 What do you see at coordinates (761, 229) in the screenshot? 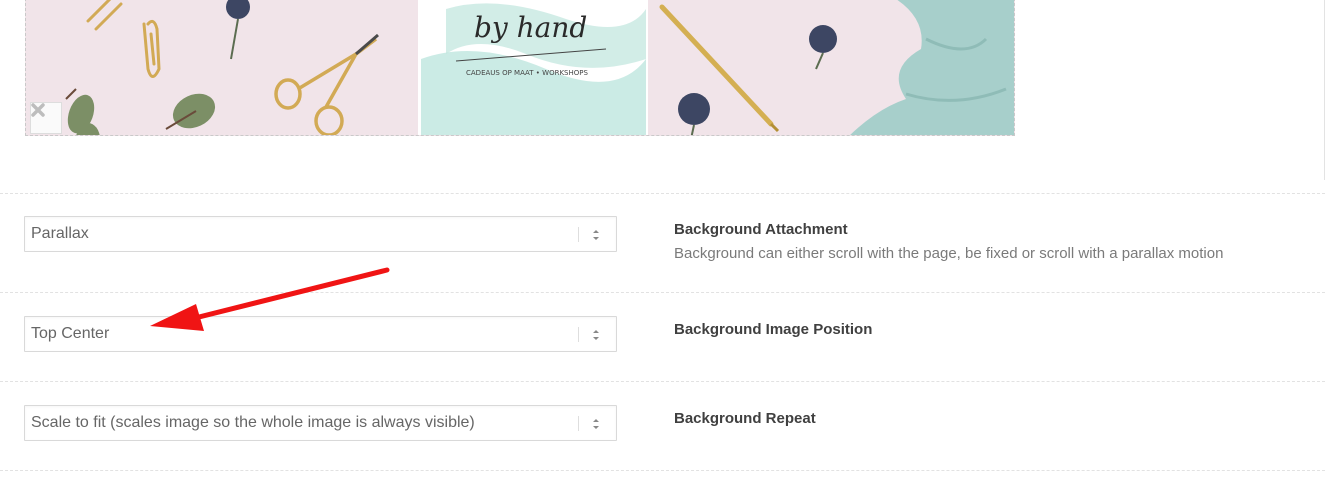
I see `attachment-label: Background Attachment` at bounding box center [761, 229].